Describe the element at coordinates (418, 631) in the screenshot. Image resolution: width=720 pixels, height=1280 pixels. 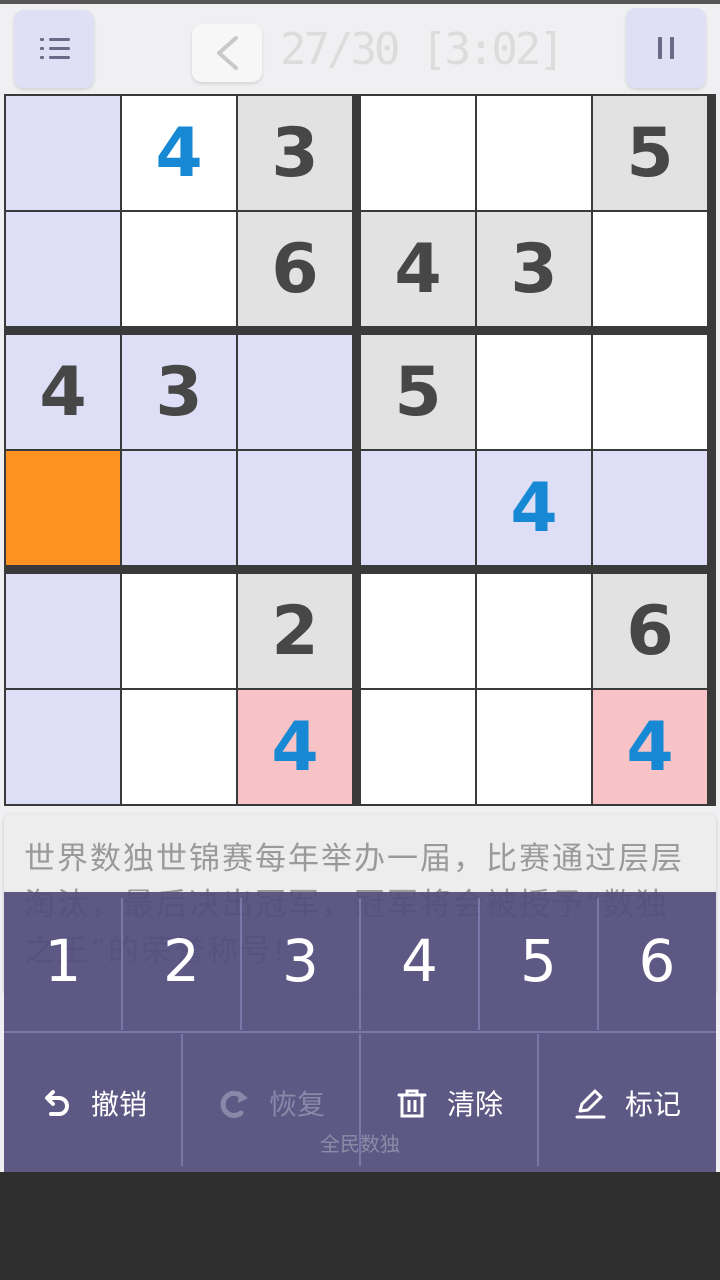
I see `board-cell-r5-c4` at that location.